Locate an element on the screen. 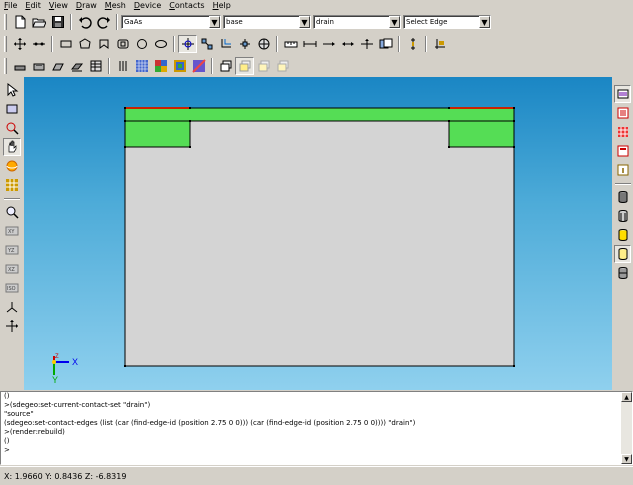 This screenshot has height=485, width=633. save-file-button is located at coordinates (57, 22).